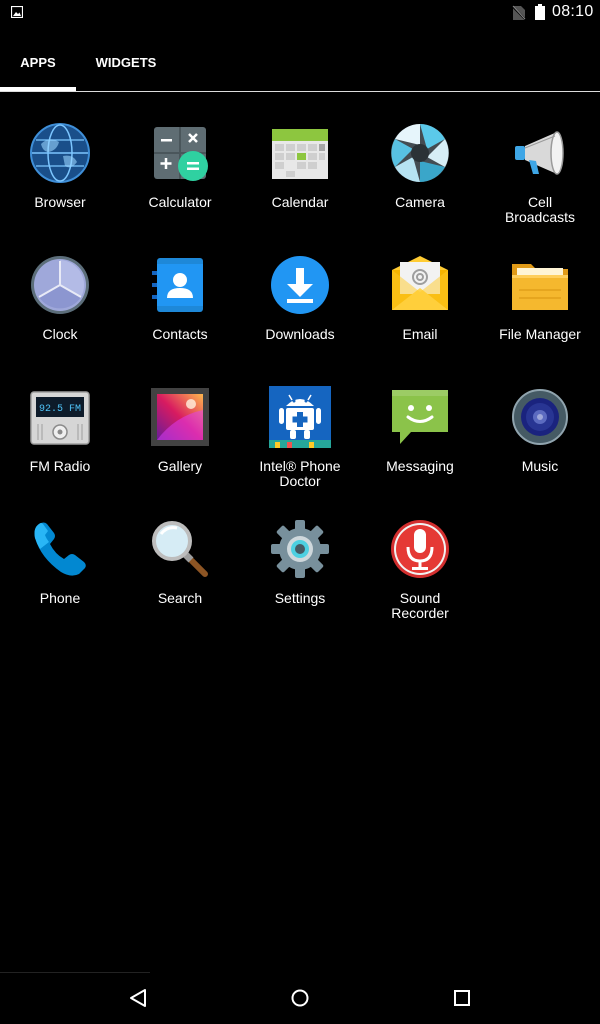 This screenshot has width=600, height=1024. I want to click on app-fm-radio: 92.5 FM FM Radio, so click(60, 448).